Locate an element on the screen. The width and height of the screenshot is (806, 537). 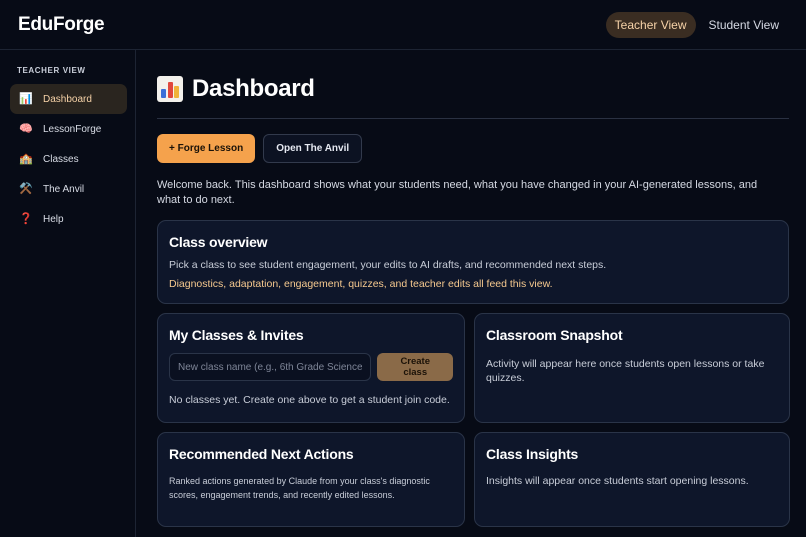
sidebar-item-the-anvil: ⚒️ The Anvil is located at coordinates (68, 189).